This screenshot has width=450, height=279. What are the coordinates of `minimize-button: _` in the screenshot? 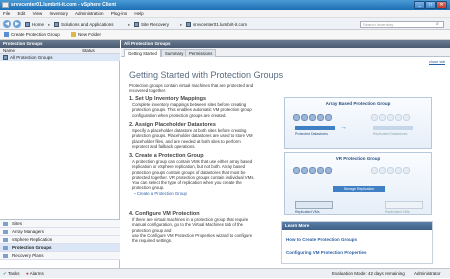 It's located at (419, 5).